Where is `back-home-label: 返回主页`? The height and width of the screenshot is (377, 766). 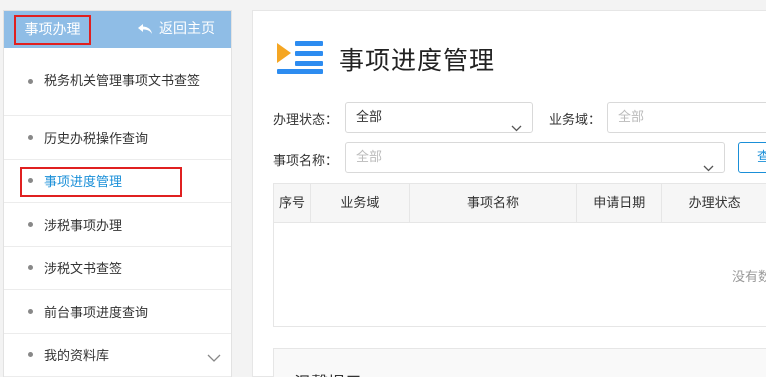 back-home-label: 返回主页 is located at coordinates (187, 29).